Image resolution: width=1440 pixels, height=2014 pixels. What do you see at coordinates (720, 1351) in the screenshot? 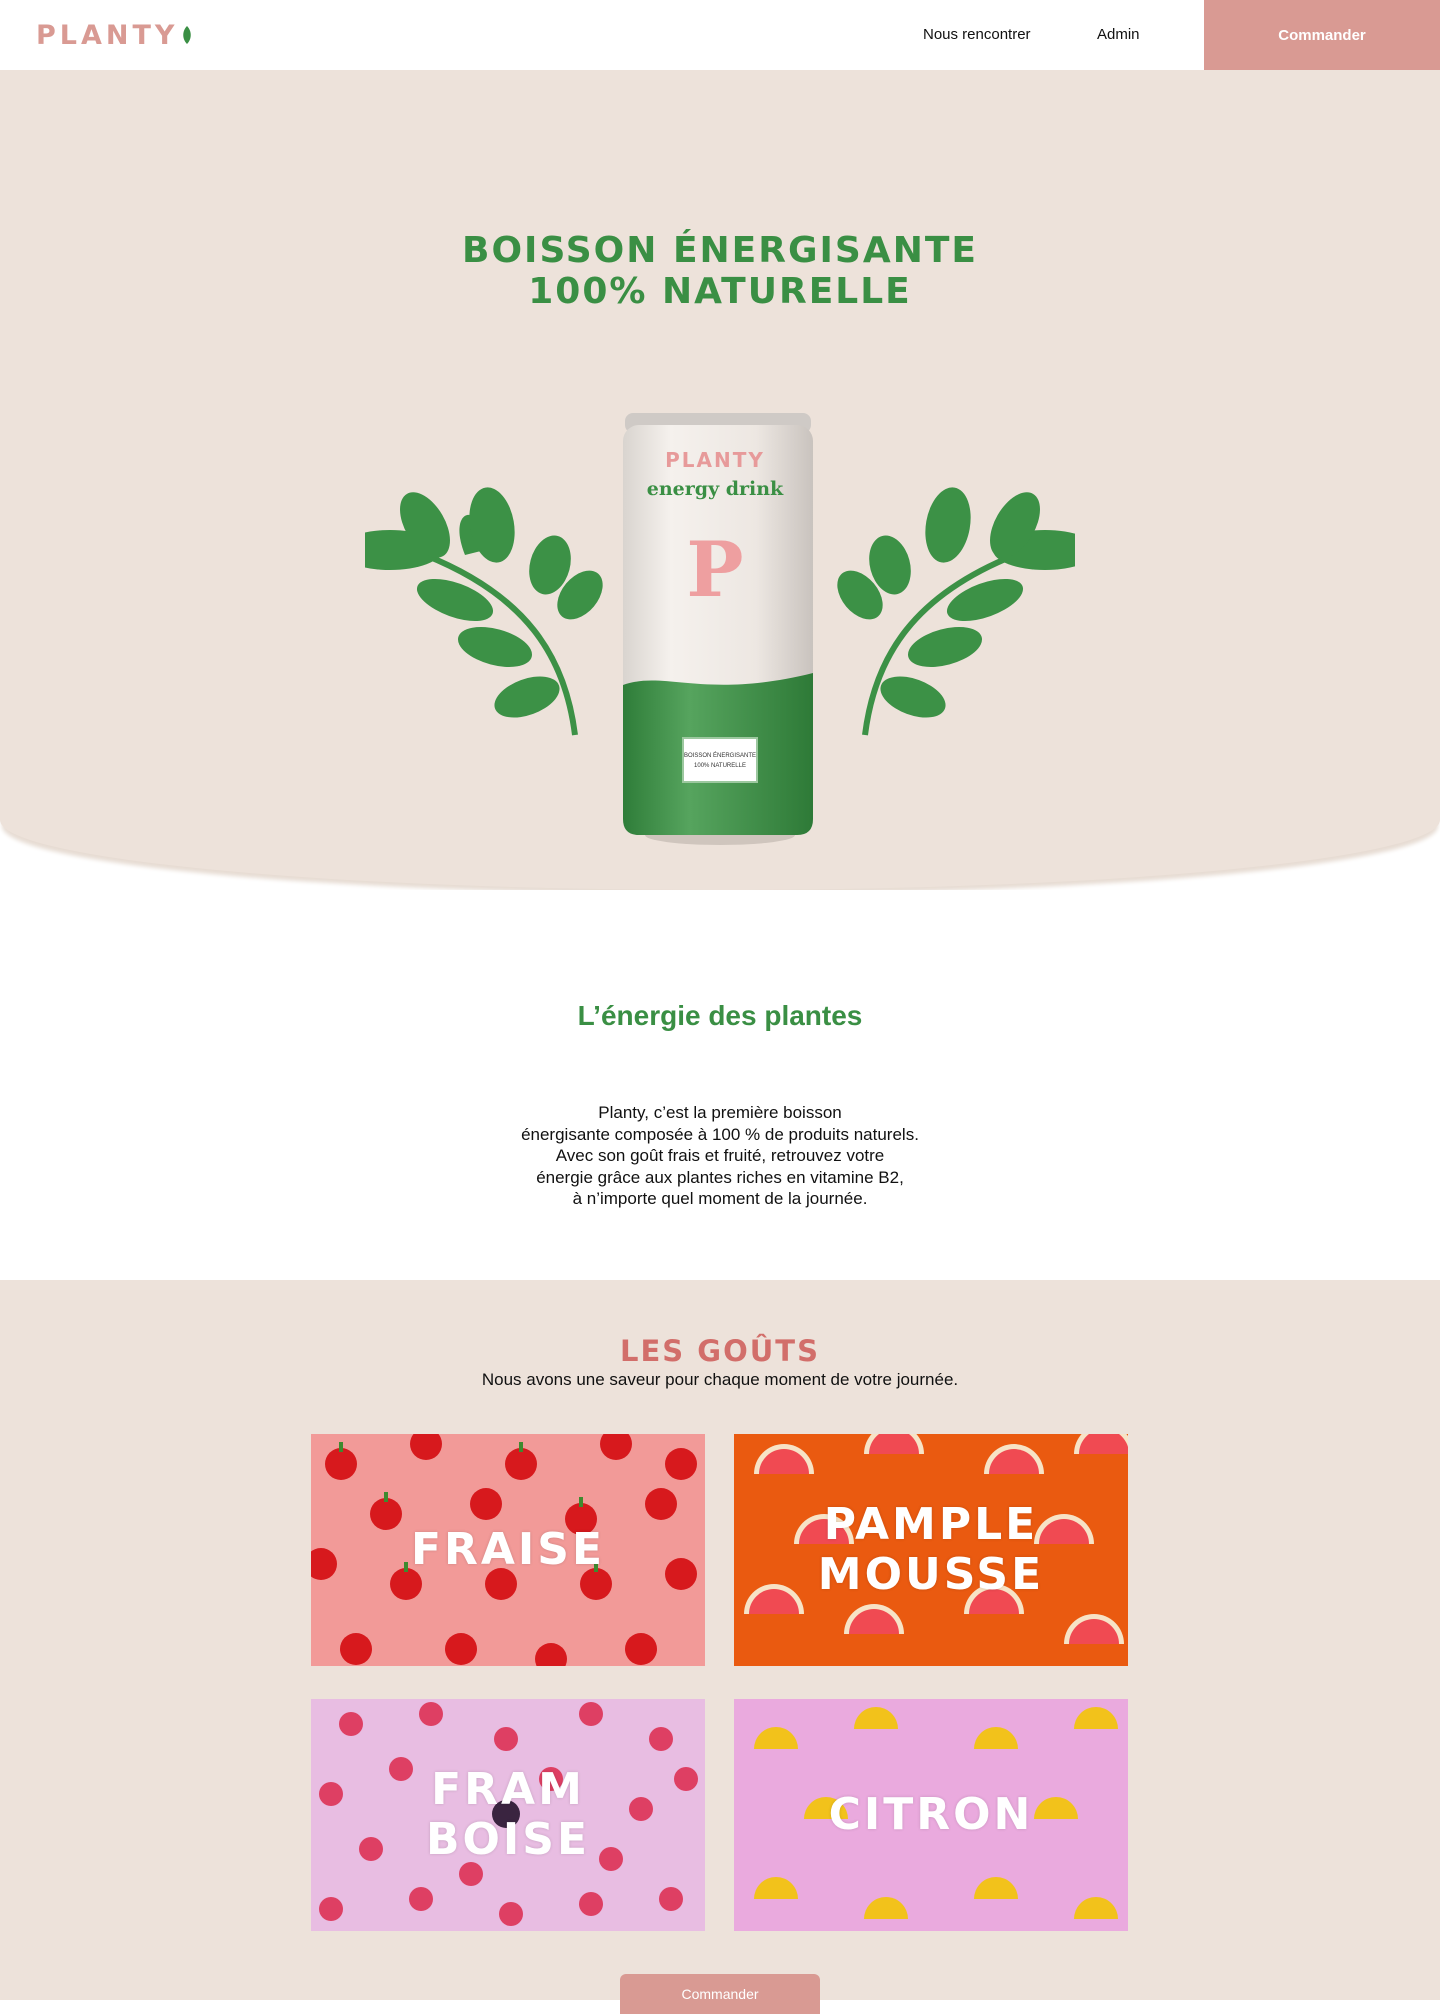
I see `tastes-title: LES GOÛTS` at bounding box center [720, 1351].